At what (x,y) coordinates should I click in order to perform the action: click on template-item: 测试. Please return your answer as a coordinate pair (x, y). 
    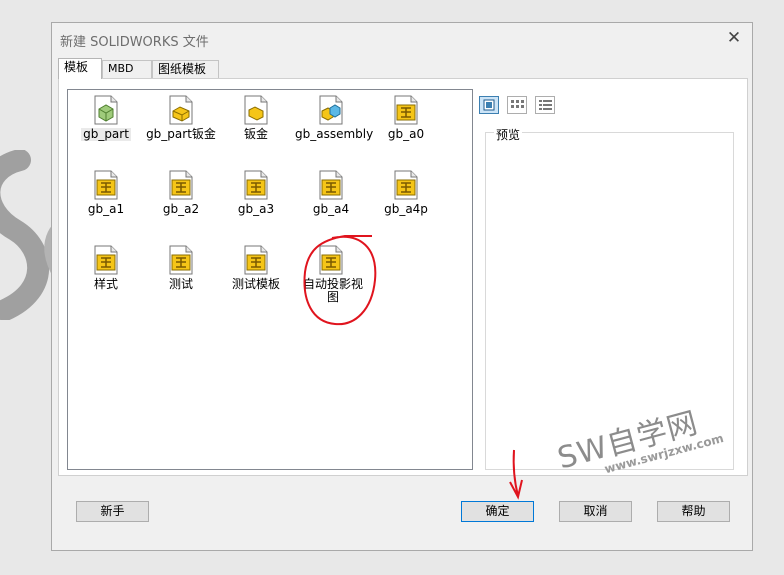
    Looking at the image, I should click on (181, 268).